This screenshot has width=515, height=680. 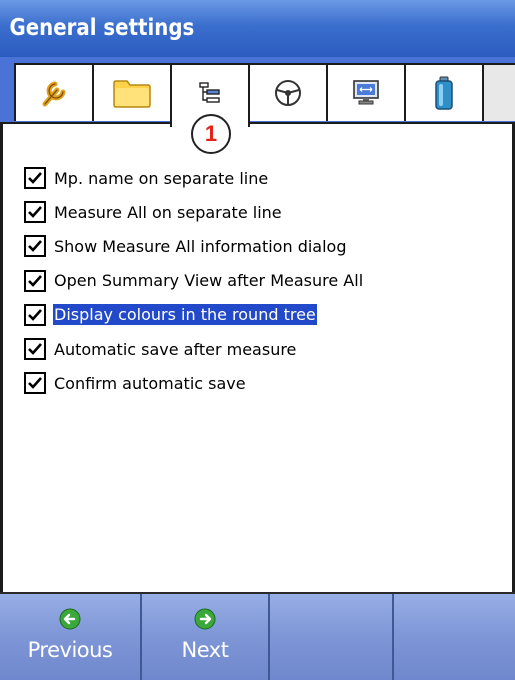 I want to click on arrow-left-icon, so click(x=70, y=619).